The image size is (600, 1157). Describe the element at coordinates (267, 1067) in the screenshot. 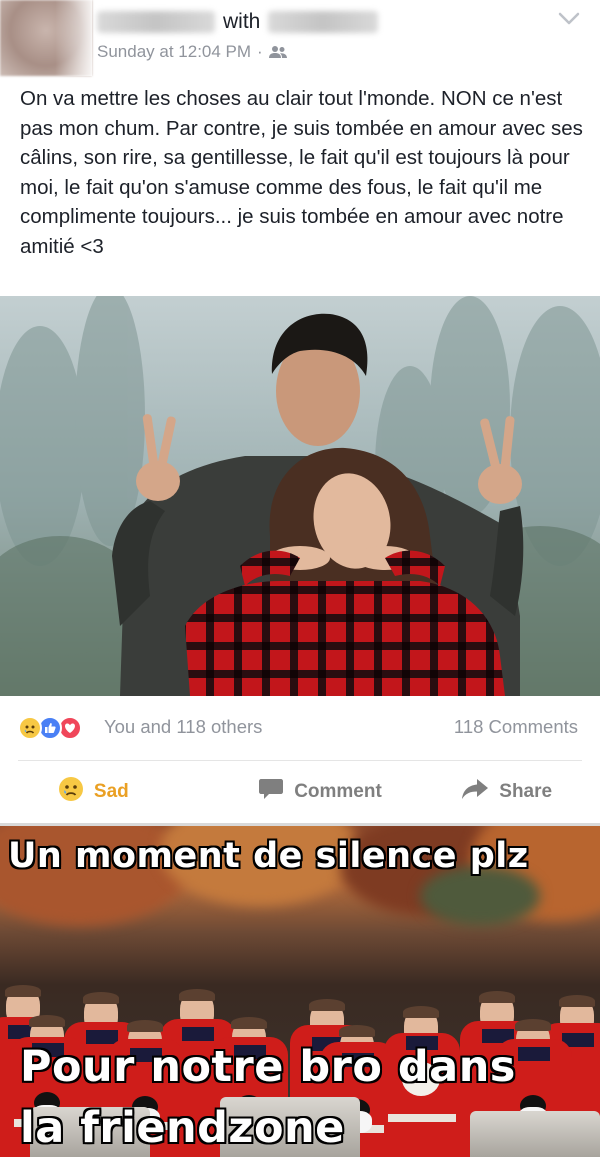

I see `meme-bottom-caption-line1: Pour notre bro dans` at that location.